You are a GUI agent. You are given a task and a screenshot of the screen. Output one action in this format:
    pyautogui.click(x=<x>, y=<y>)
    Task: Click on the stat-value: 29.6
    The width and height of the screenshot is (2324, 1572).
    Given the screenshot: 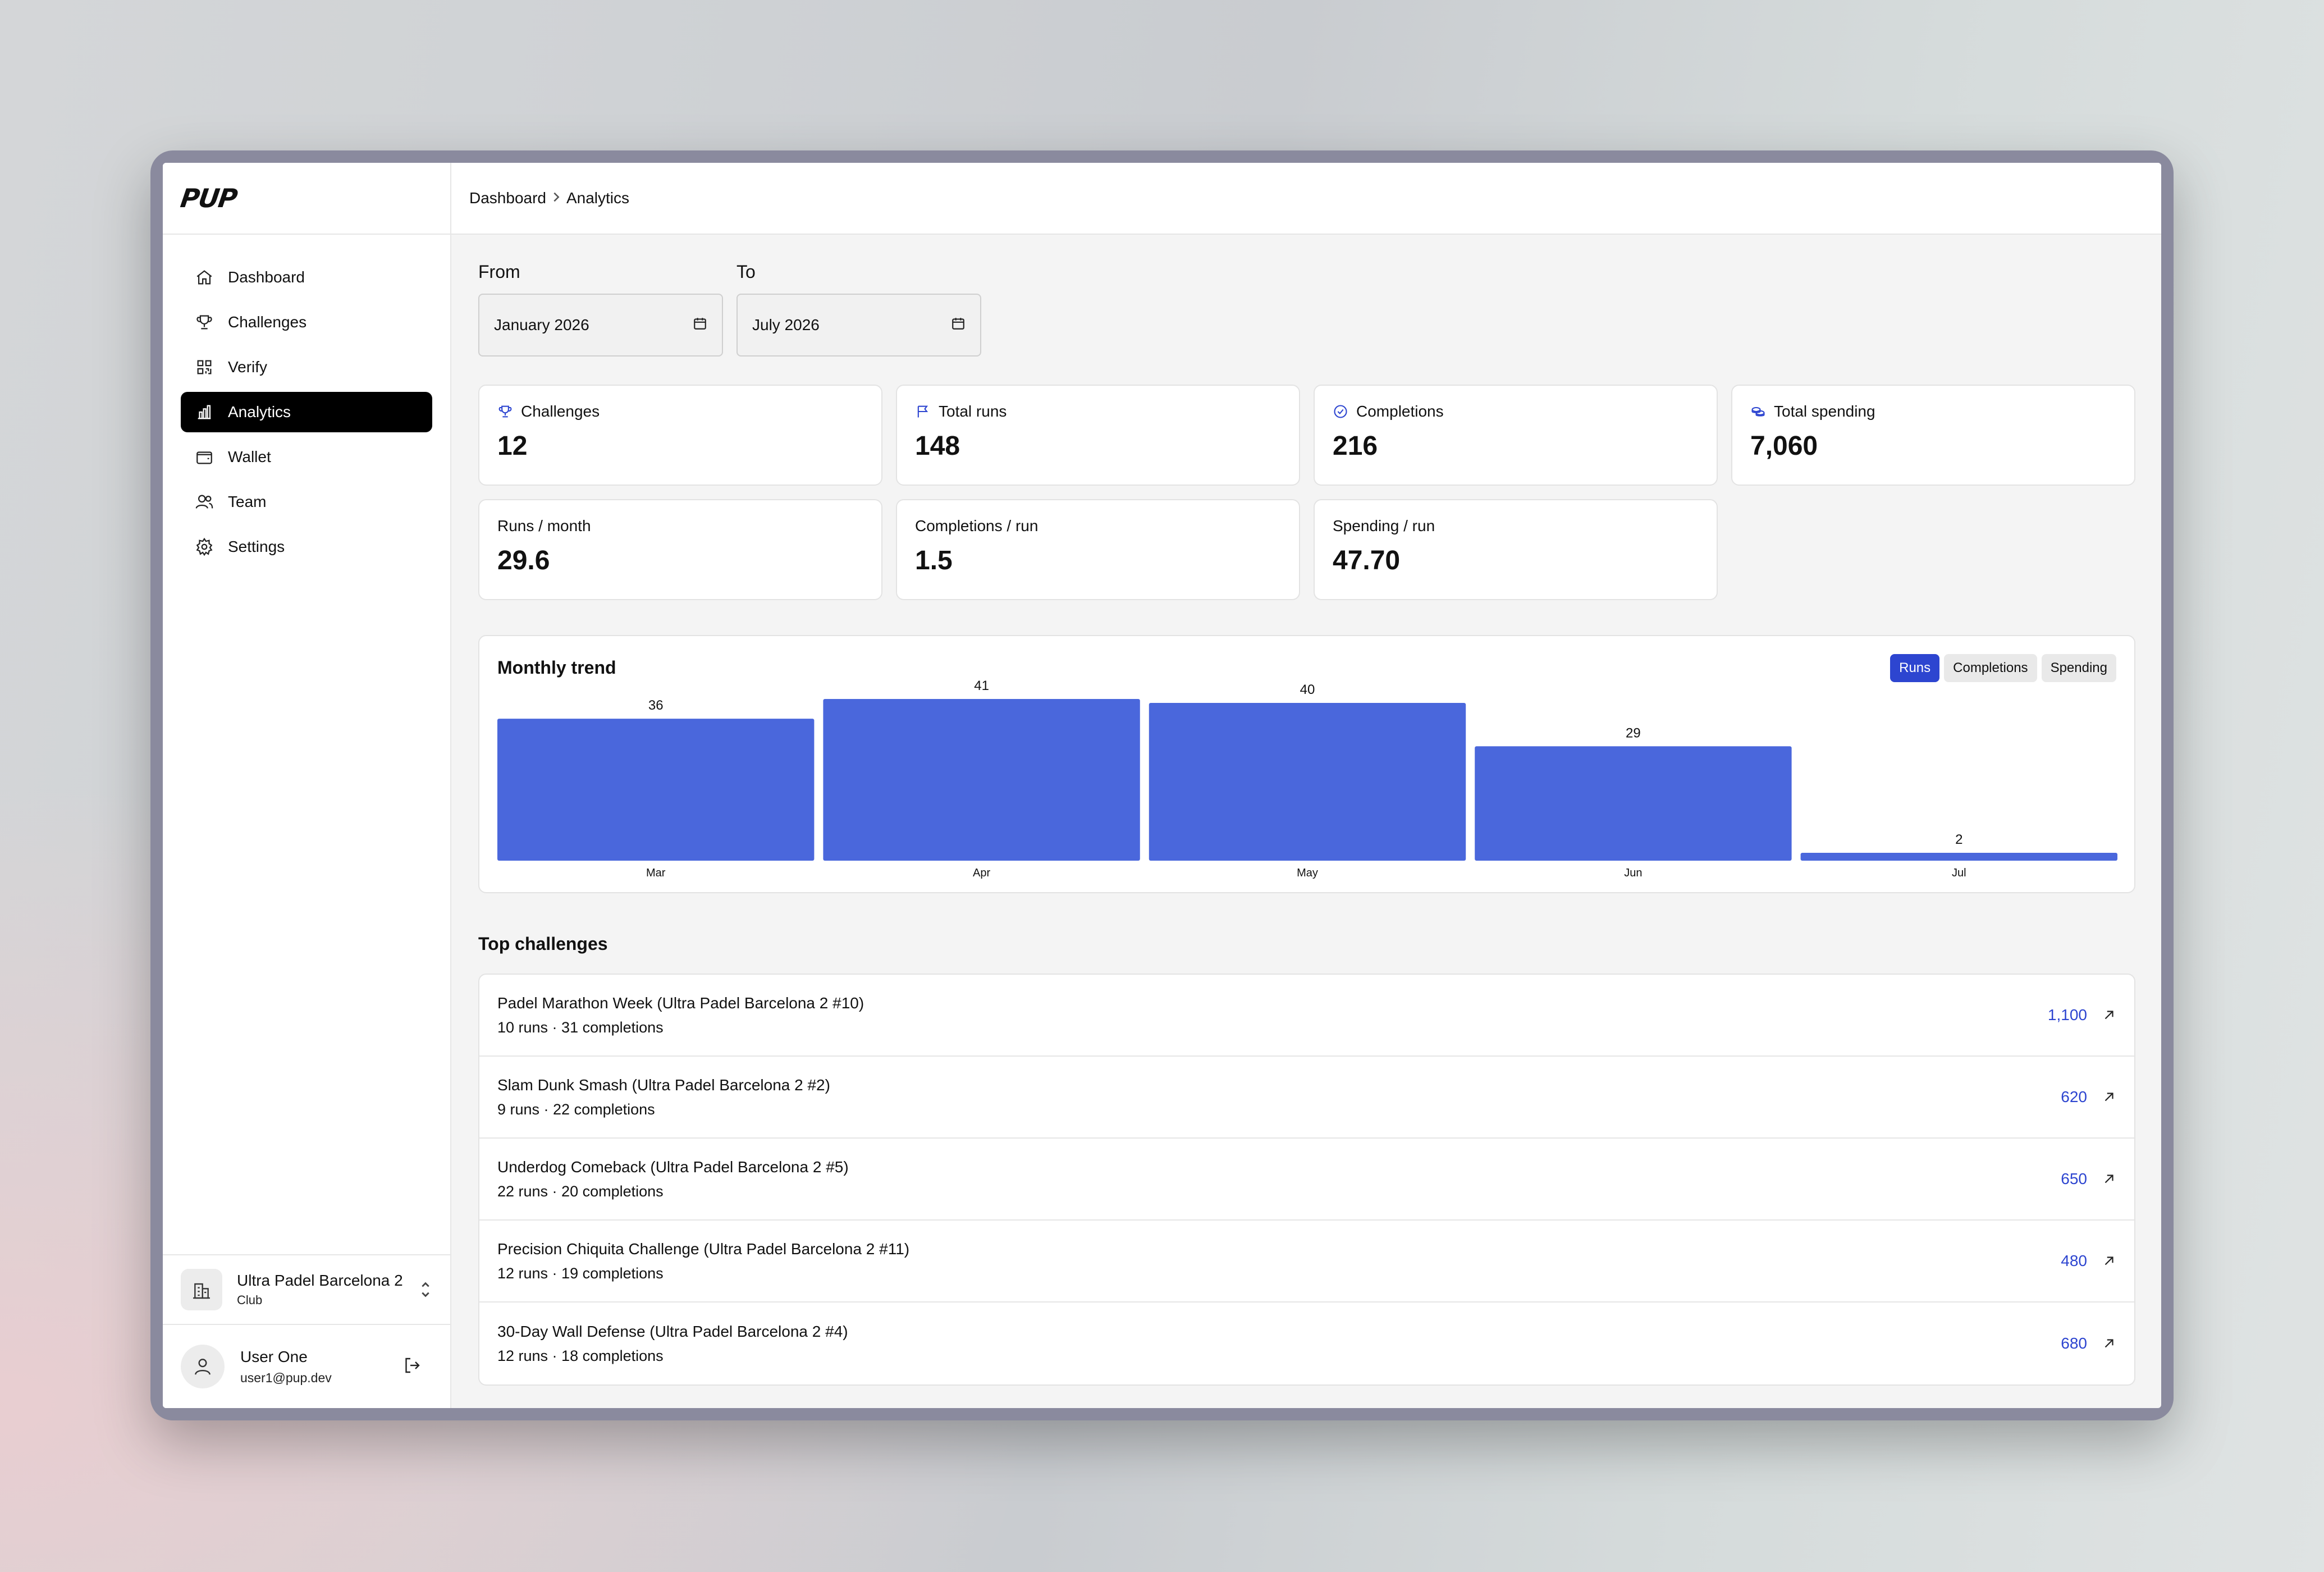 What is the action you would take?
    pyautogui.click(x=524, y=560)
    